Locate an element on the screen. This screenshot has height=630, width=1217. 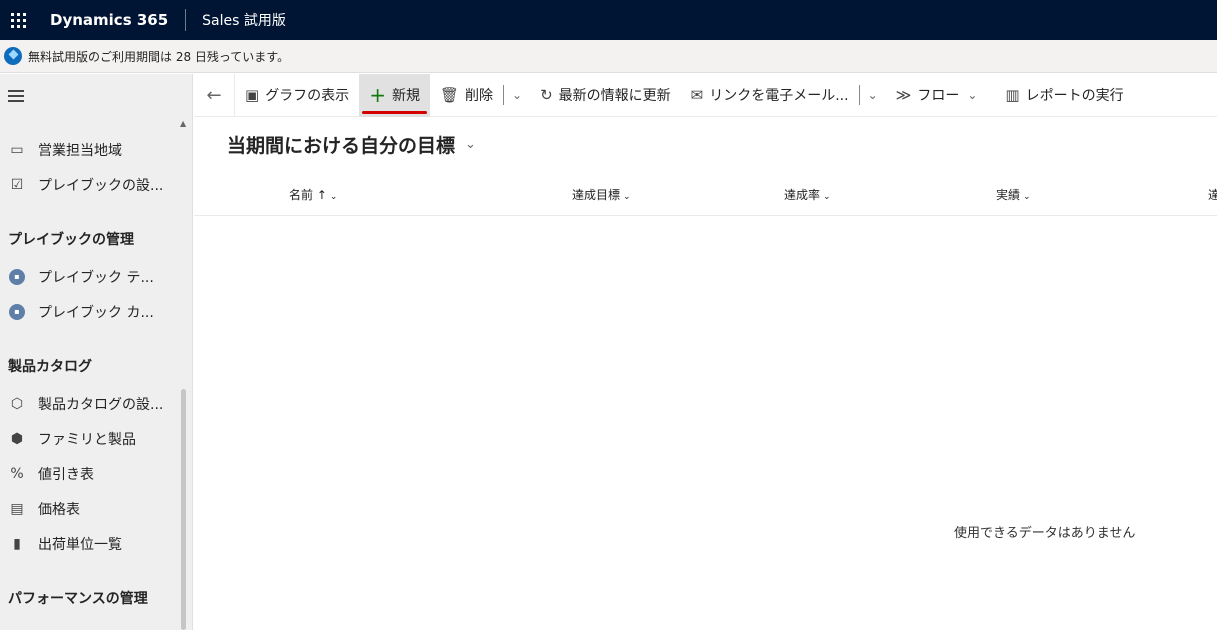
mail-link-icon: ✉ is located at coordinates (697, 95).